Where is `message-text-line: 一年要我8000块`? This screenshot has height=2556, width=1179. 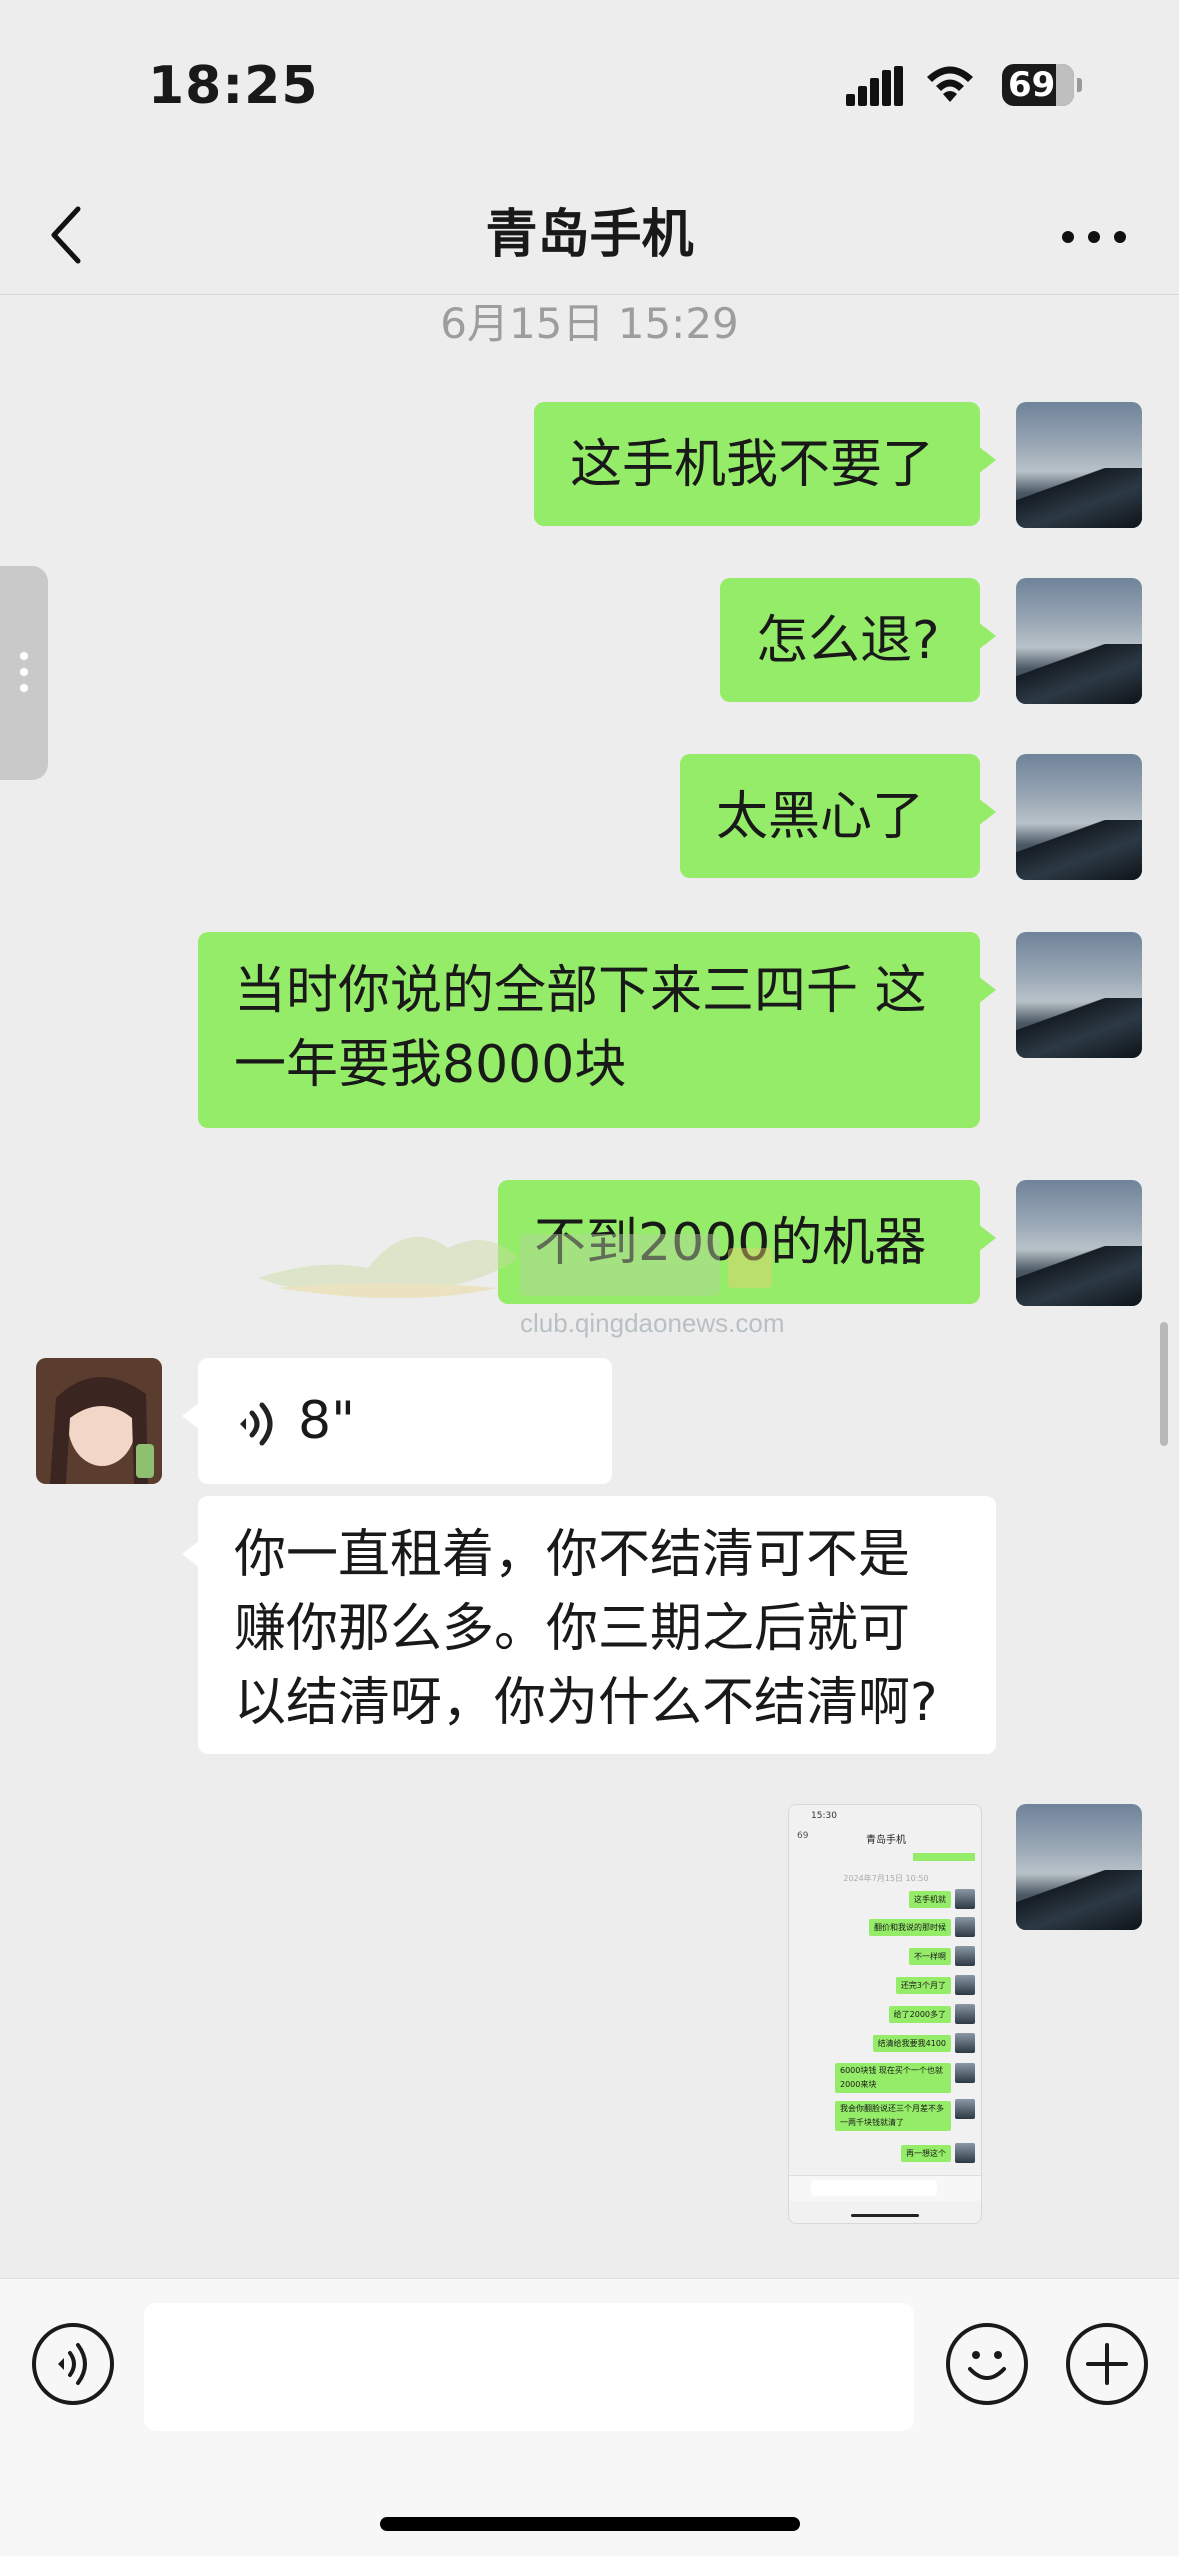
message-text-line: 一年要我8000块 is located at coordinates (430, 1065).